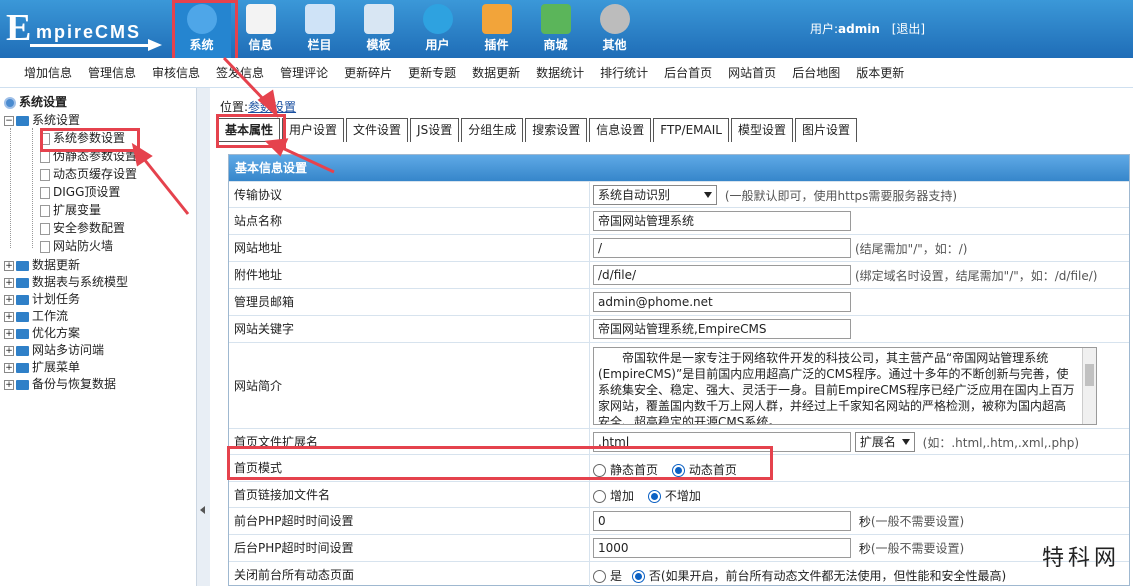 The width and height of the screenshot is (1133, 588). I want to click on tab-6: 信息设置, so click(620, 130).